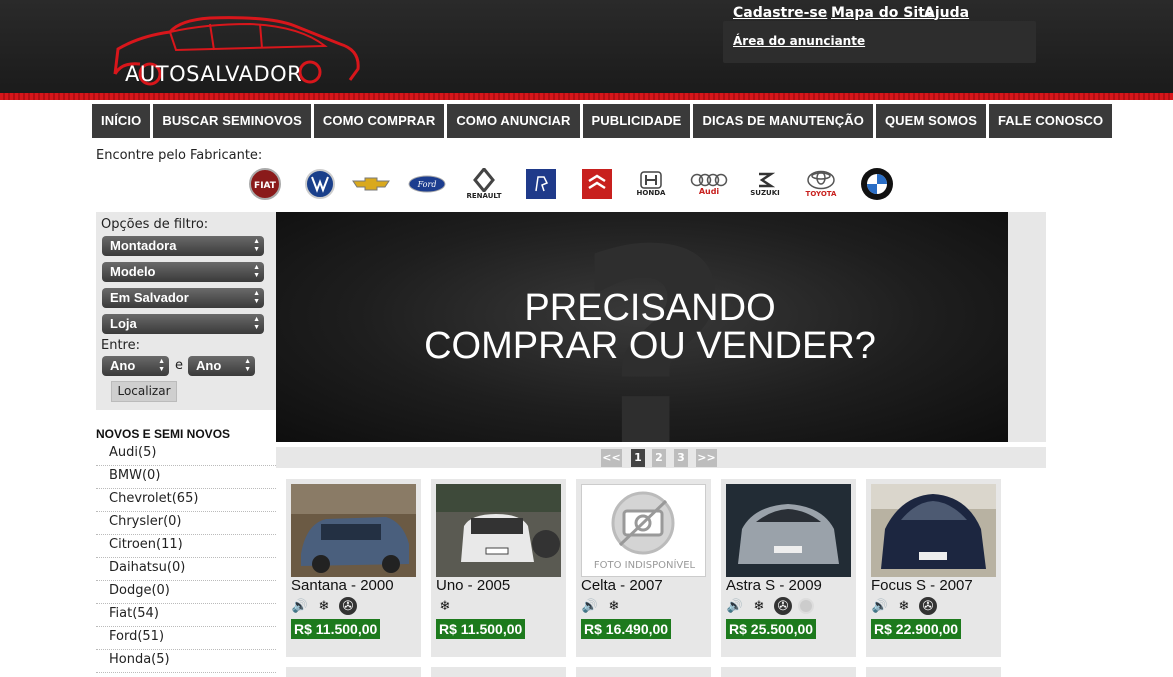  What do you see at coordinates (771, 629) in the screenshot?
I see `car-price: R$ 25.500,00` at bounding box center [771, 629].